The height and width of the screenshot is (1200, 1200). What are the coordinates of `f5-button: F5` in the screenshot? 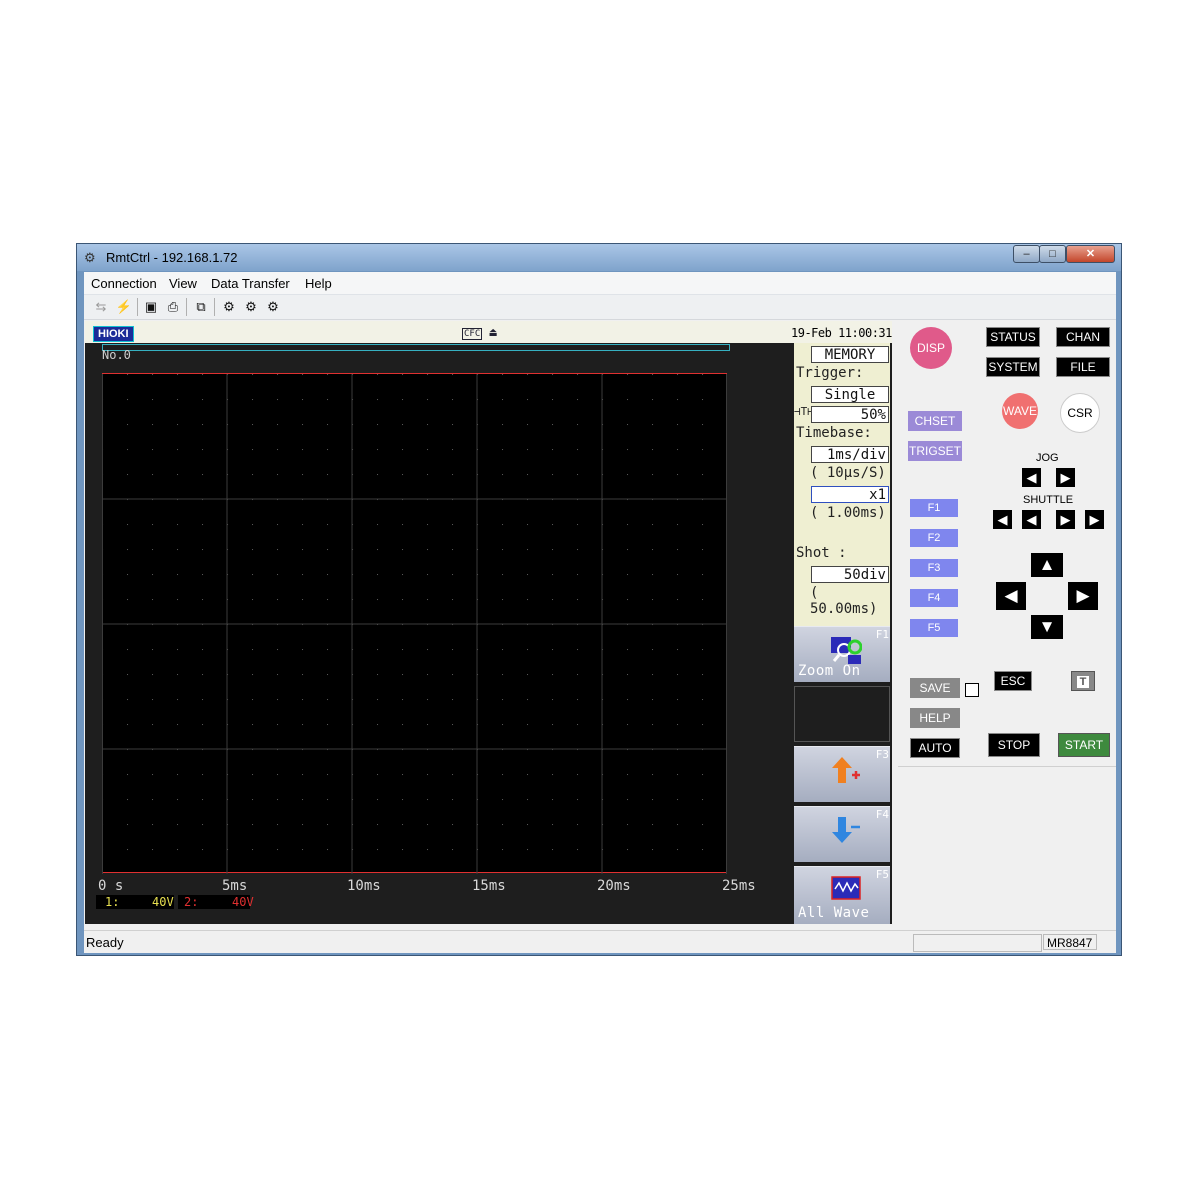 It's located at (934, 628).